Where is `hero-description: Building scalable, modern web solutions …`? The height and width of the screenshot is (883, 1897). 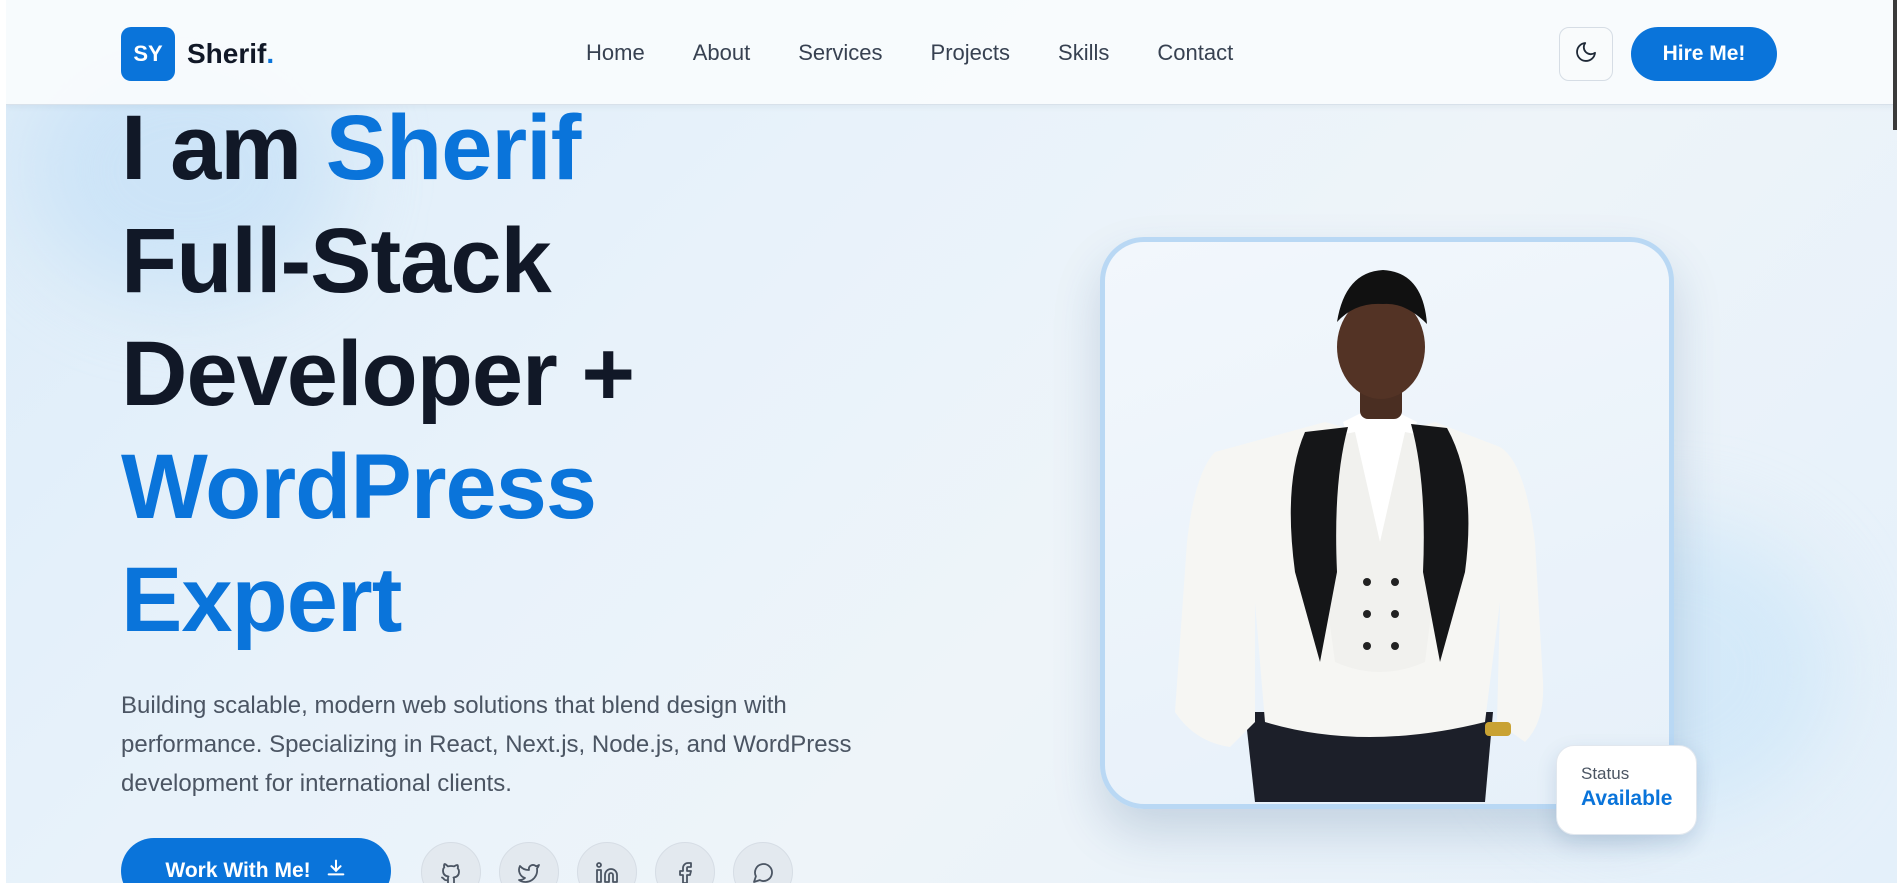
hero-description: Building scalable, modern web solutions … is located at coordinates (486, 744).